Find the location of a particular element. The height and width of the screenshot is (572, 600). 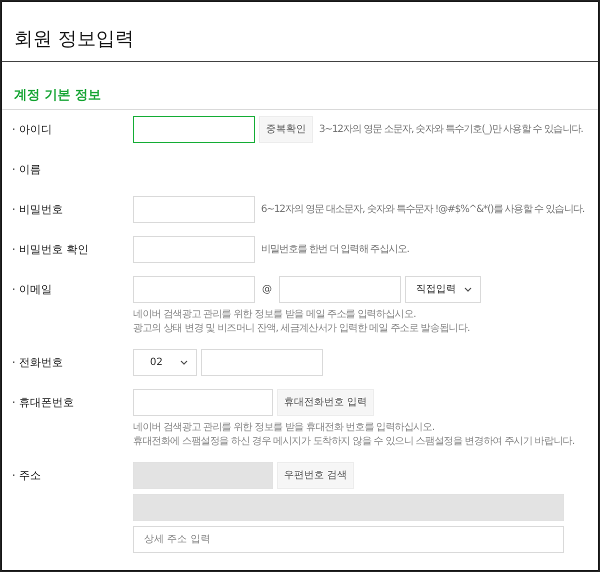

field-label: · 비밀번호 확인 is located at coordinates (50, 250).